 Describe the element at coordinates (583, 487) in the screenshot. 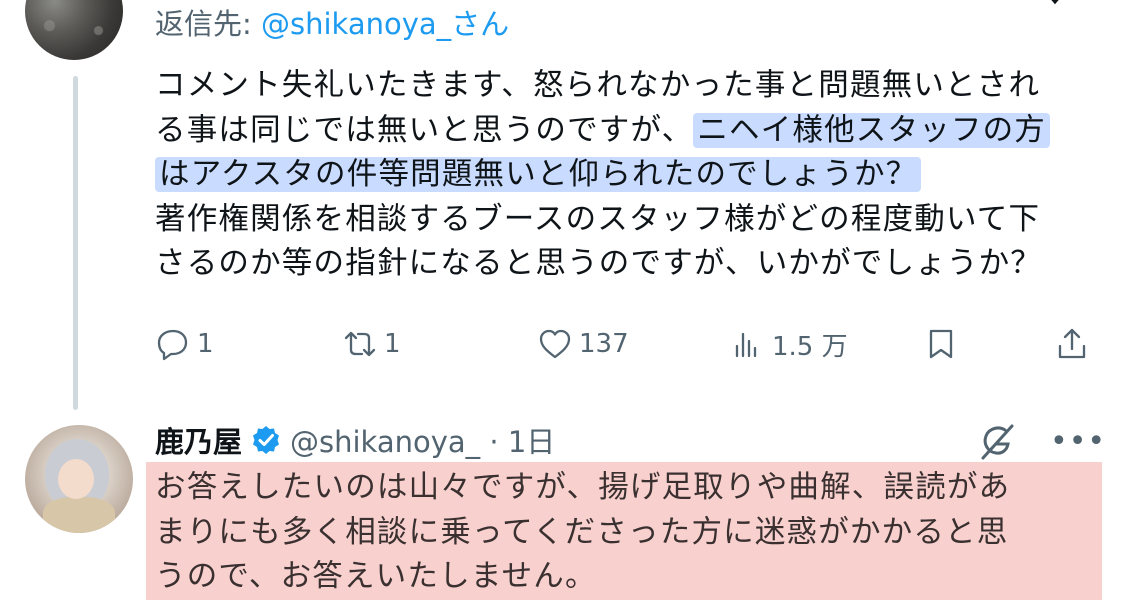

I see `reply-line: お答えしたいのは山々ですが、揚げ足取りや曲解、誤読があ` at that location.